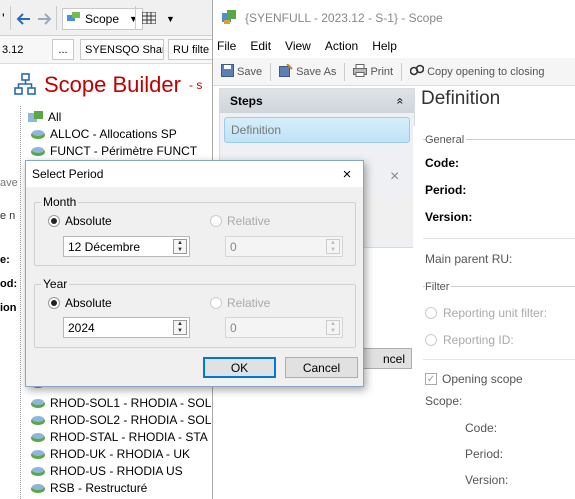 The width and height of the screenshot is (575, 499). What do you see at coordinates (88, 221) in the screenshot?
I see `radio-label: Absolute` at bounding box center [88, 221].